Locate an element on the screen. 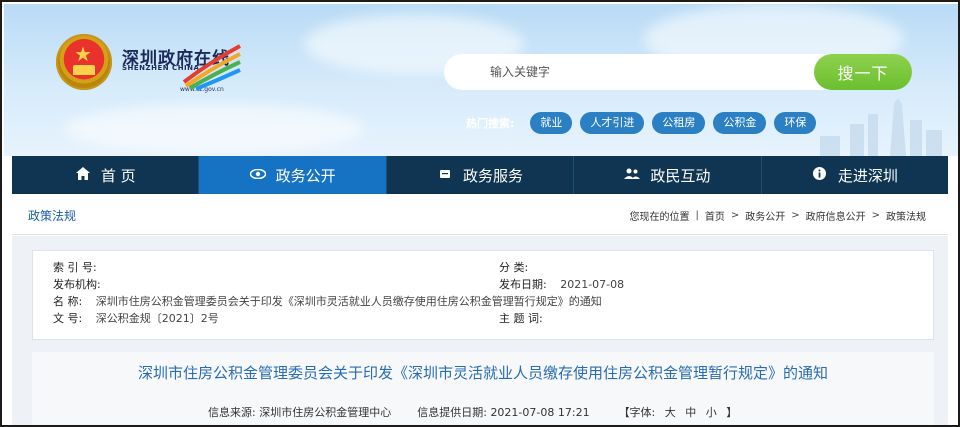 This screenshot has height=427, width=960. breadcrumb-home: 首页 is located at coordinates (715, 215).